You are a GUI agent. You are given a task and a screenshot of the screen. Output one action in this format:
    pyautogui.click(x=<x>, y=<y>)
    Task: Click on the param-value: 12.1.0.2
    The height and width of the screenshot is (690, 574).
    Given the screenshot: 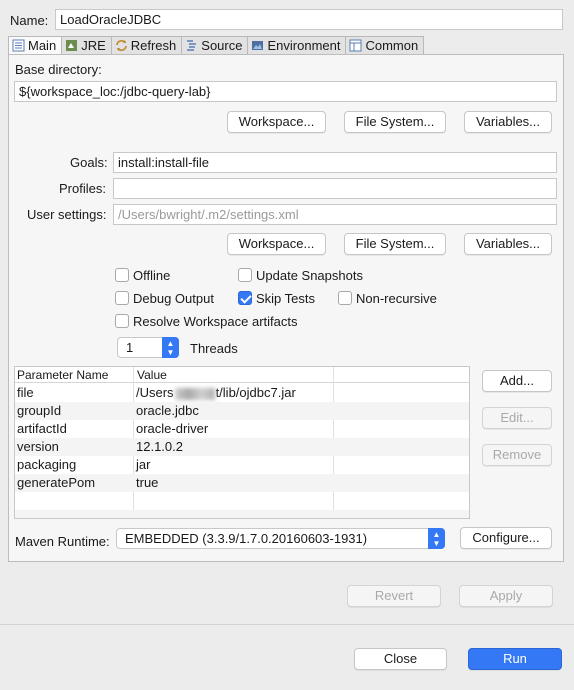 What is the action you would take?
    pyautogui.click(x=159, y=446)
    